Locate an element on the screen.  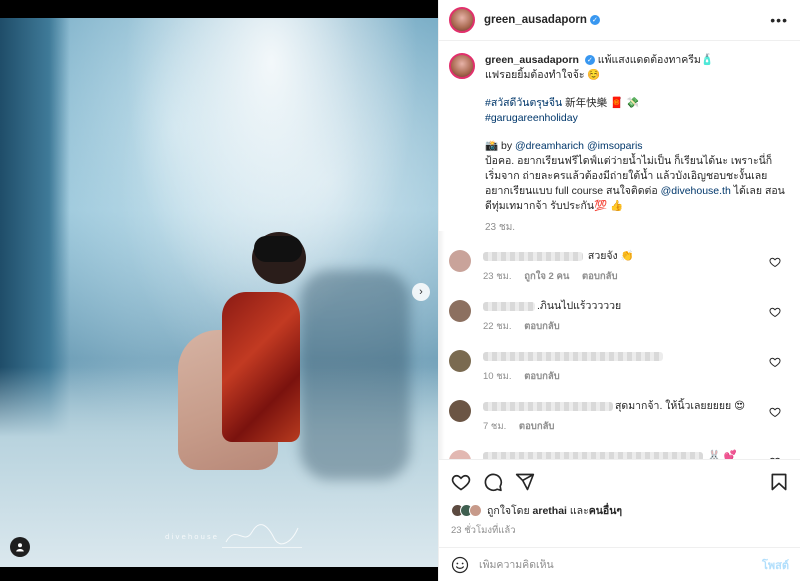
credit-prefix: 📸 by is located at coordinates (500, 146).